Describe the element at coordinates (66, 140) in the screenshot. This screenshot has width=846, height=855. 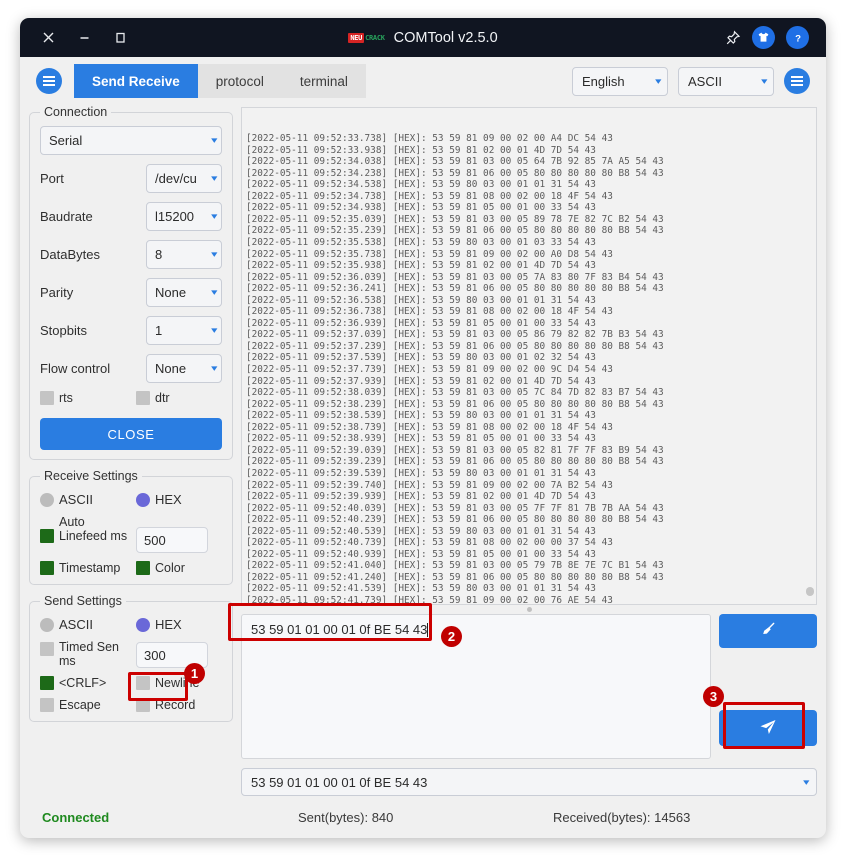
I see `connection-type-value: Serial` at that location.